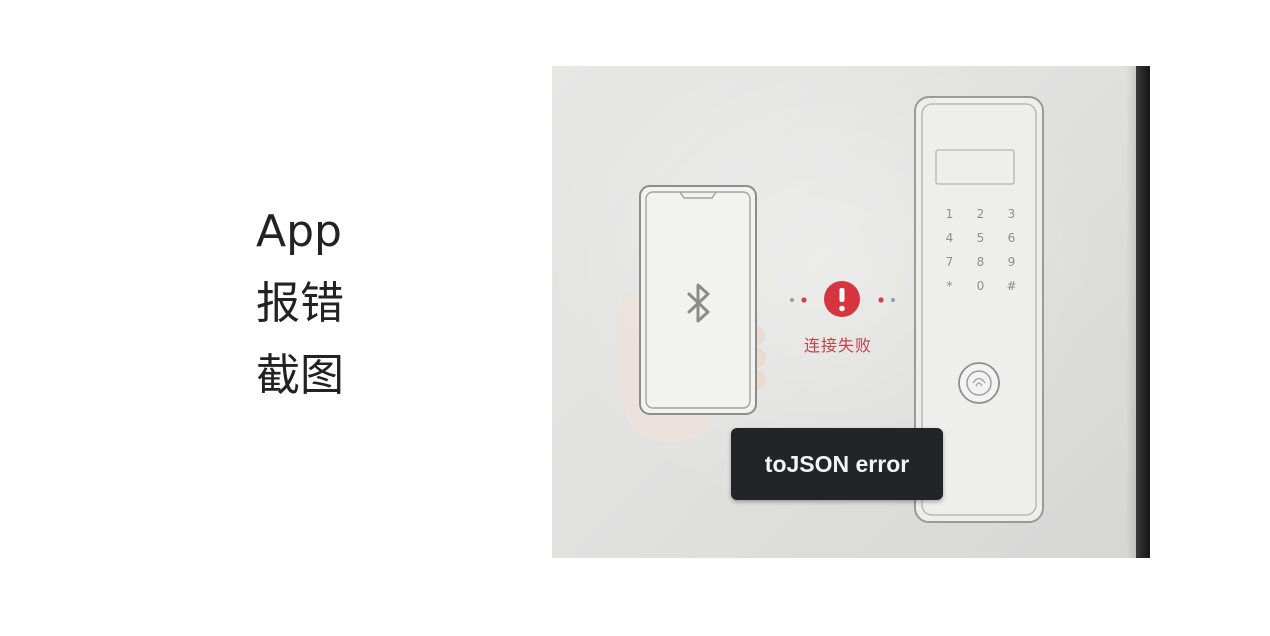 The width and height of the screenshot is (1270, 636). Describe the element at coordinates (299, 231) in the screenshot. I see `caption-line-app: App` at that location.